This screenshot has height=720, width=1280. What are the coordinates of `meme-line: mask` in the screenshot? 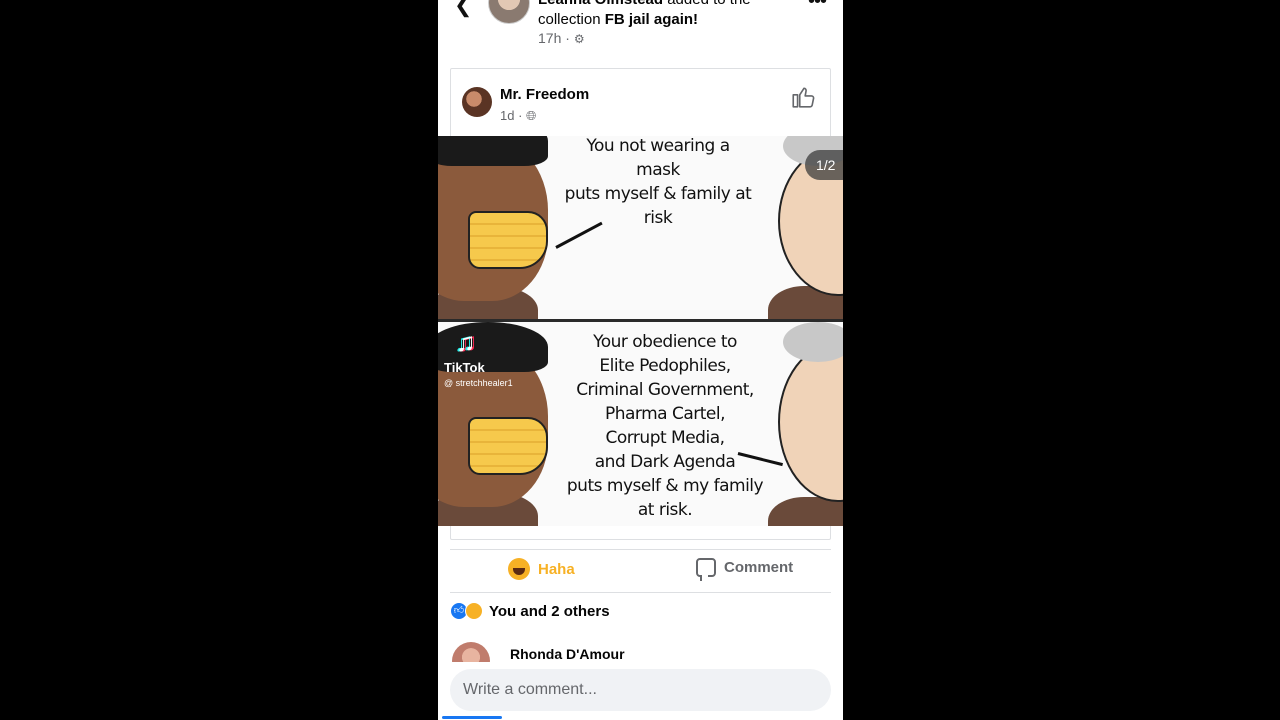 It's located at (658, 170).